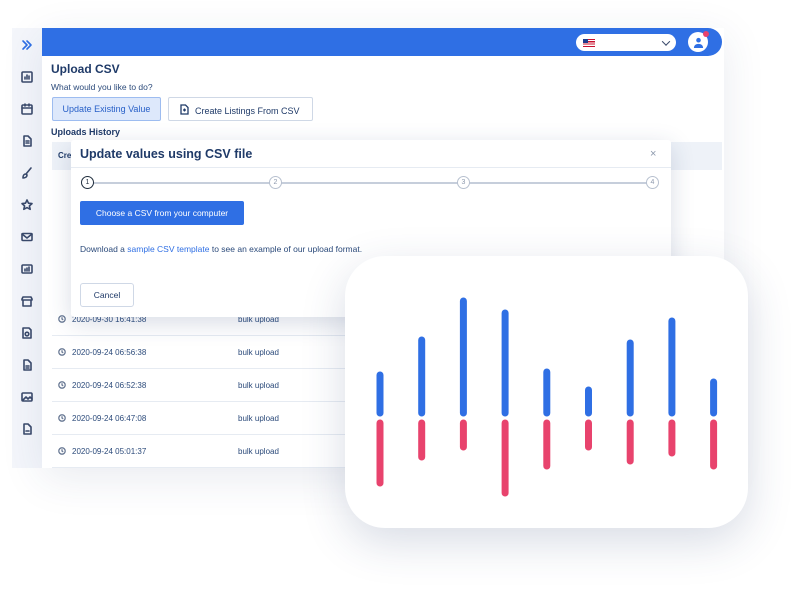 This screenshot has height=608, width=800. What do you see at coordinates (104, 249) in the screenshot?
I see `download-prefix: Download a` at bounding box center [104, 249].